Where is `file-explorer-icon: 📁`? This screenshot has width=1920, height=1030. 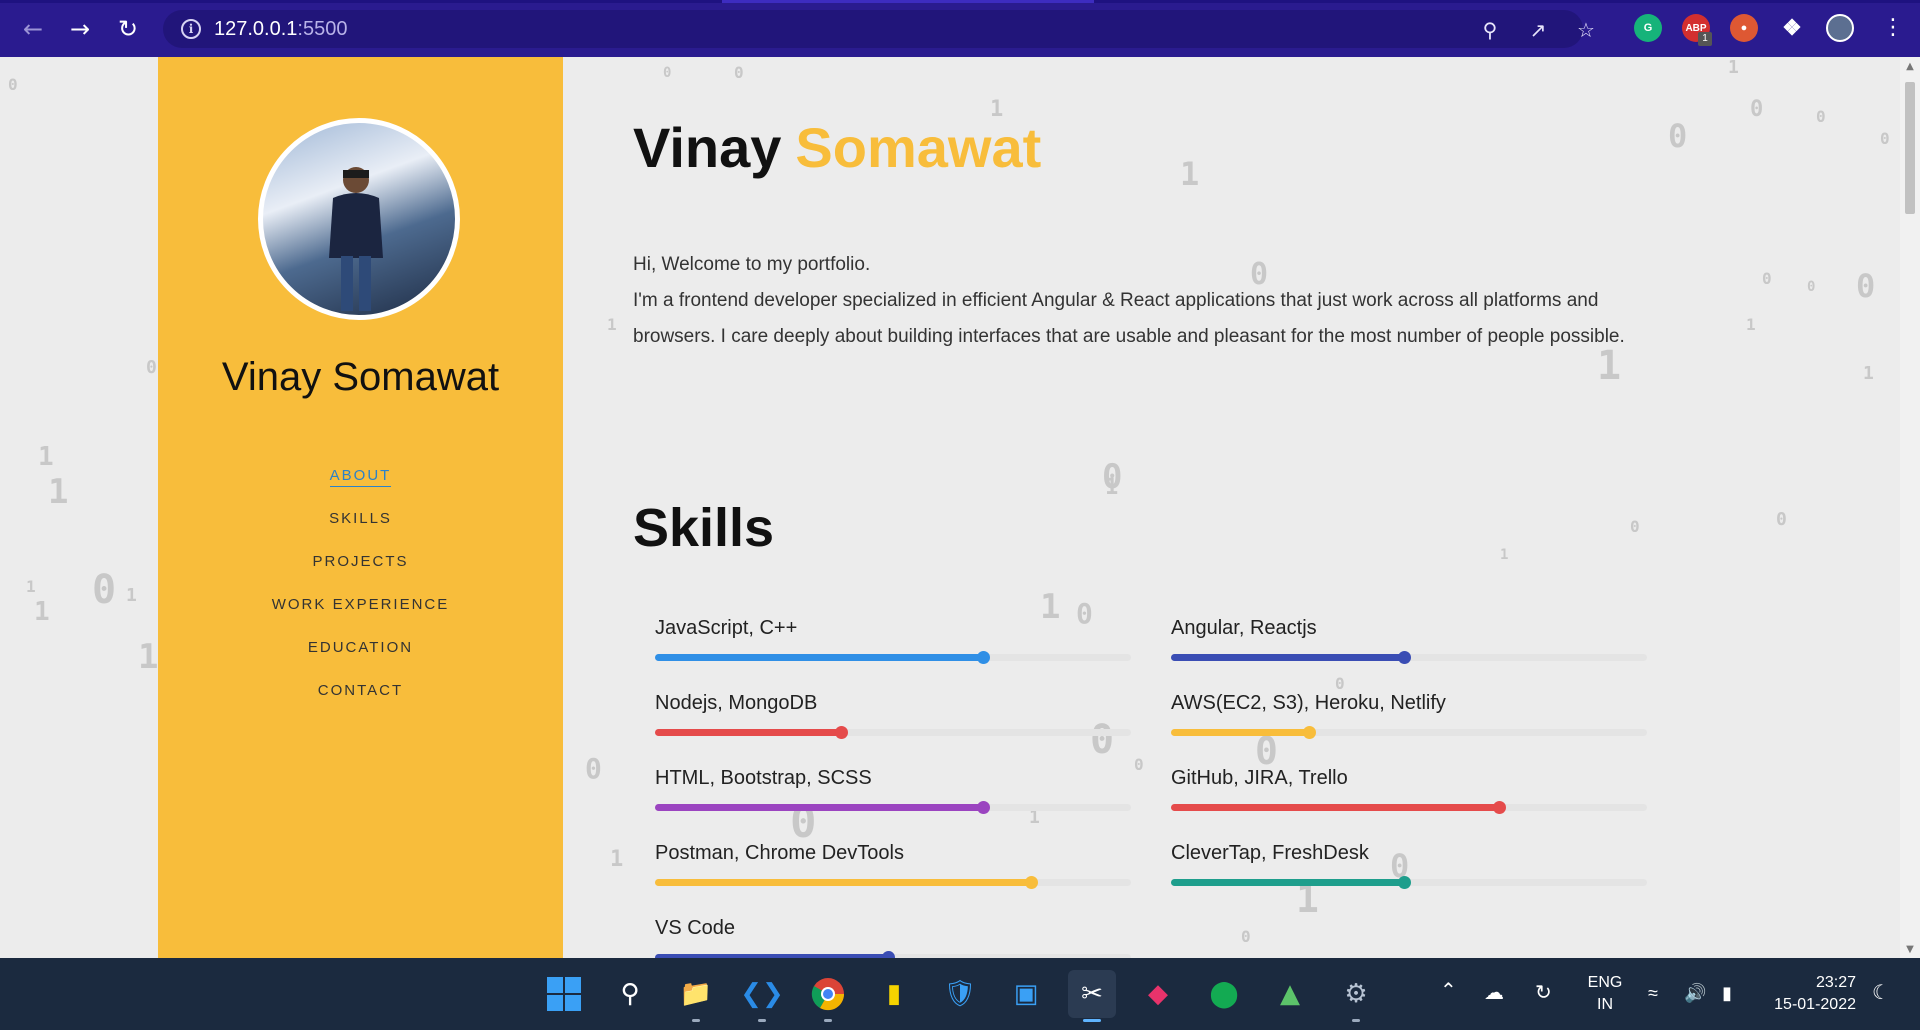 file-explorer-icon: 📁 is located at coordinates (696, 996).